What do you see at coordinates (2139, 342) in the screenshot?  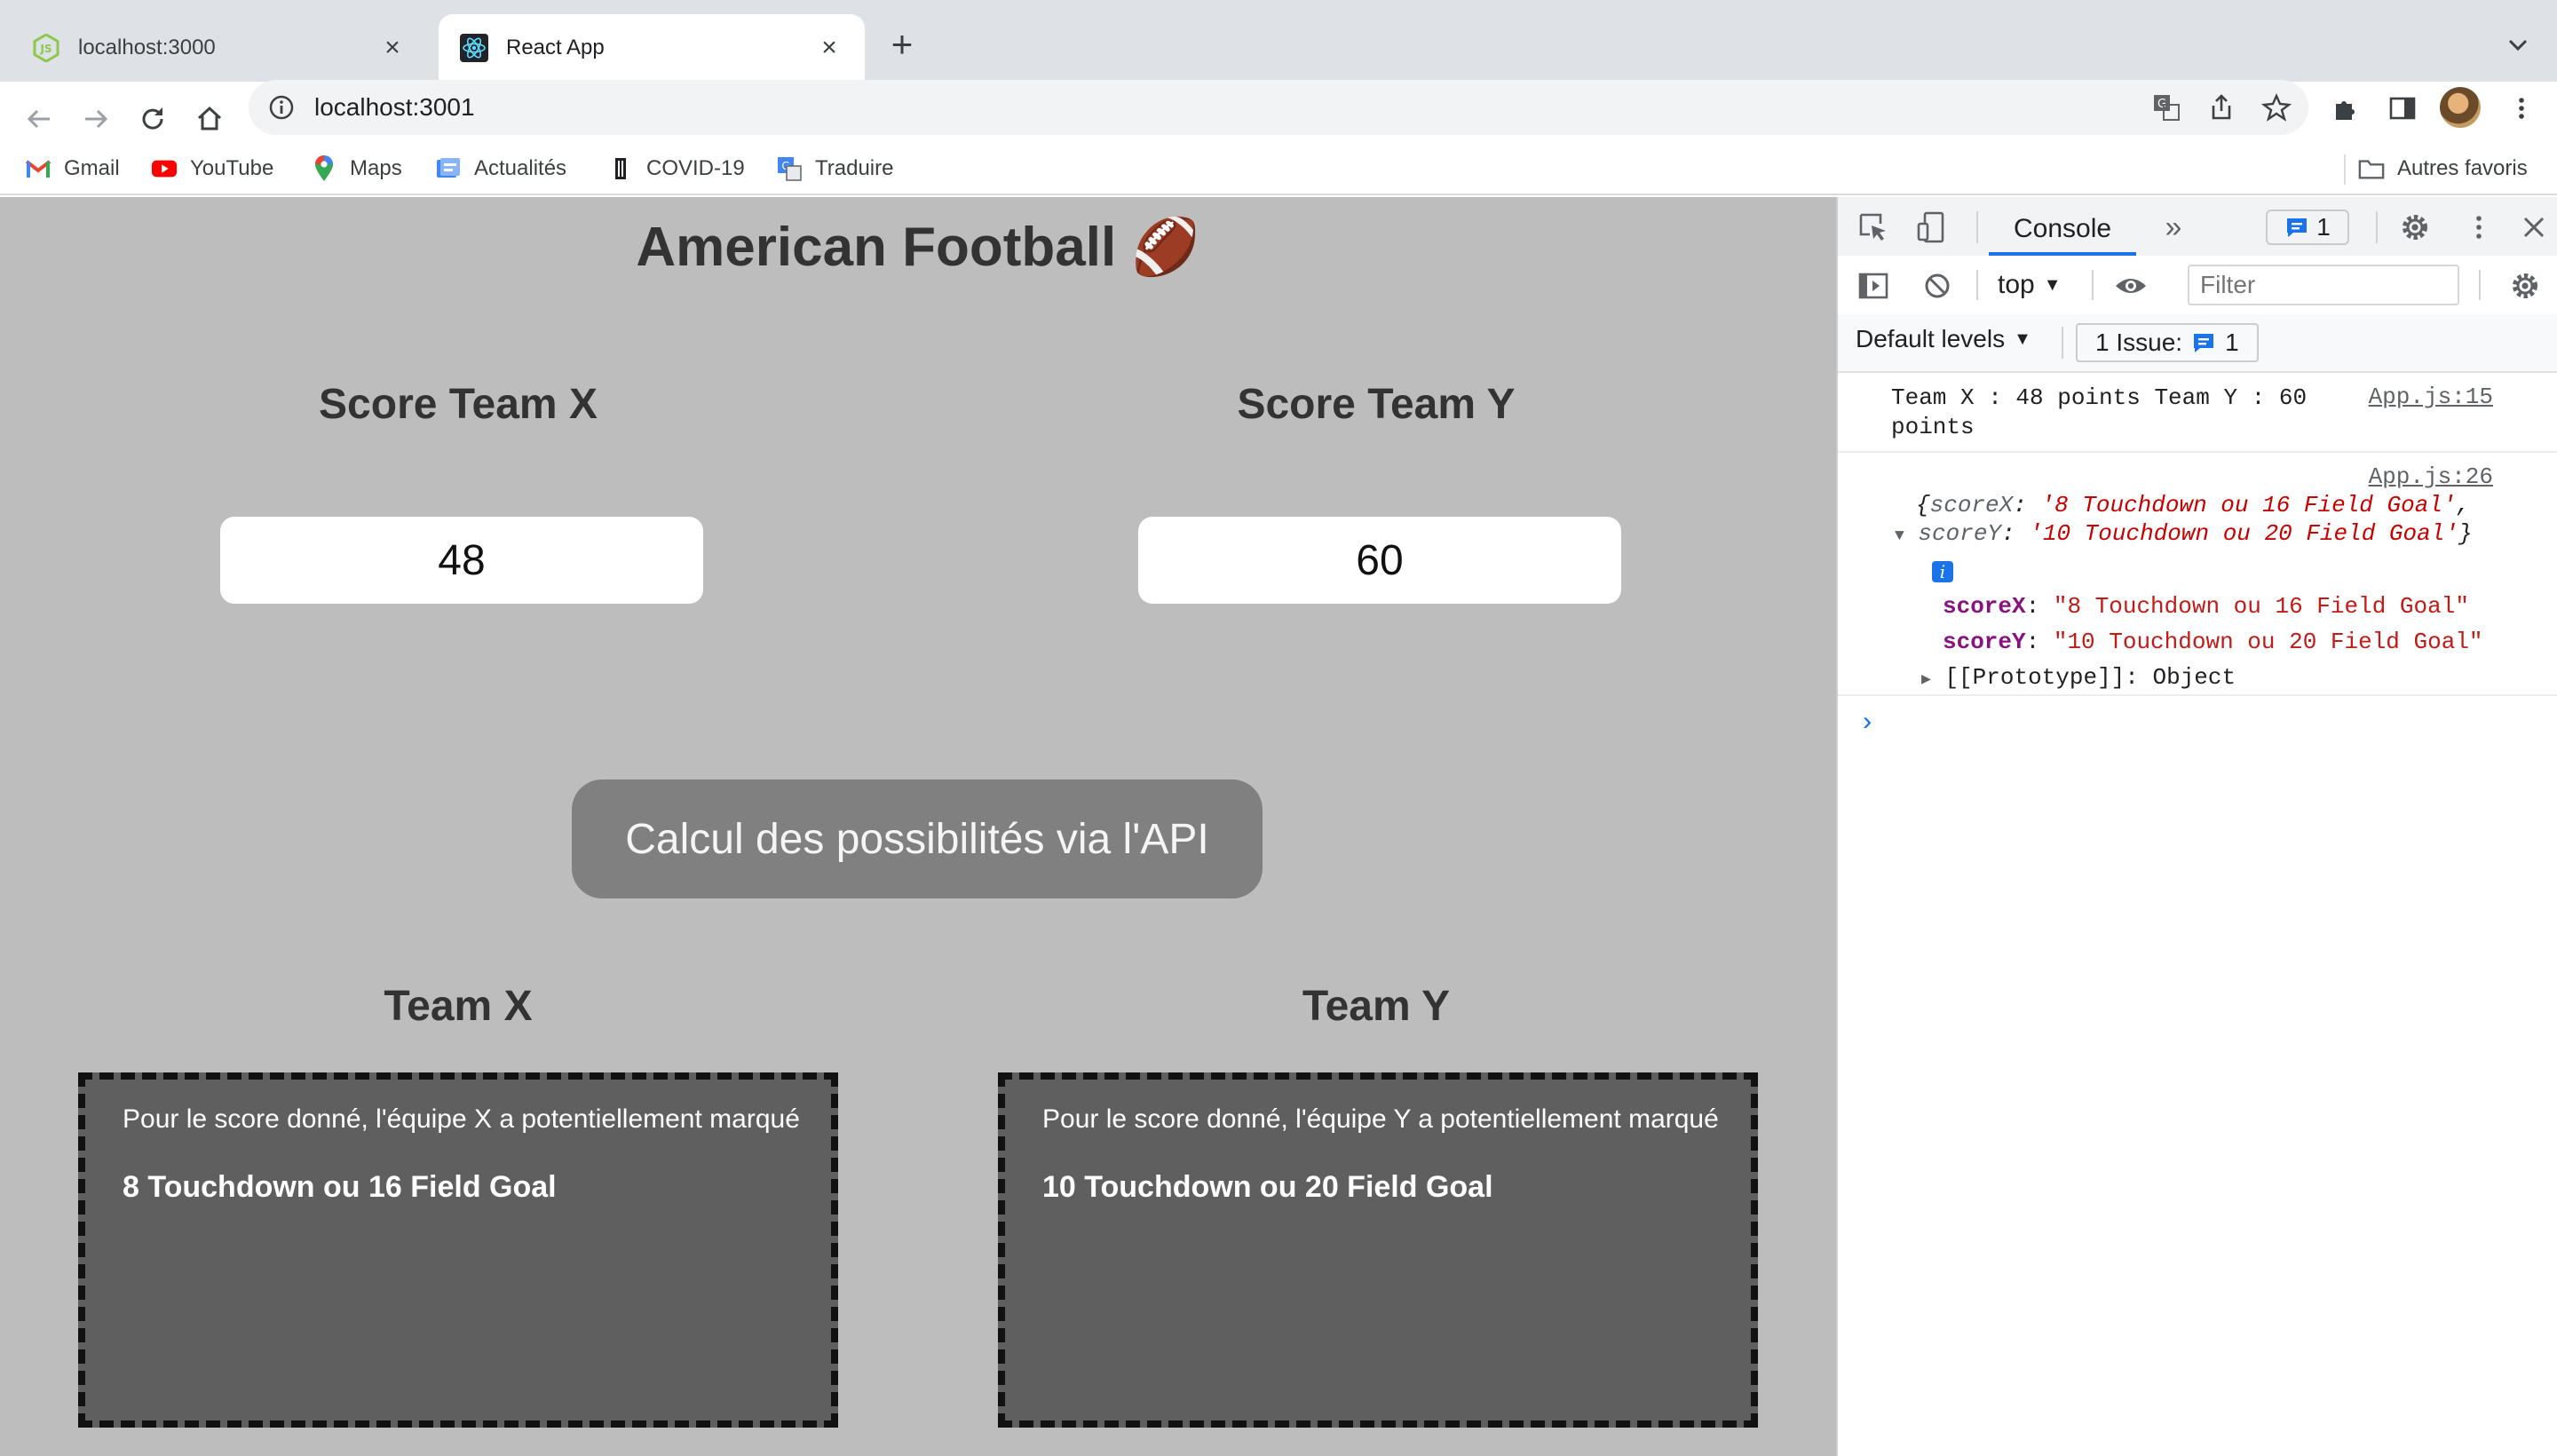 I see `issues-label: 1 Issue:` at bounding box center [2139, 342].